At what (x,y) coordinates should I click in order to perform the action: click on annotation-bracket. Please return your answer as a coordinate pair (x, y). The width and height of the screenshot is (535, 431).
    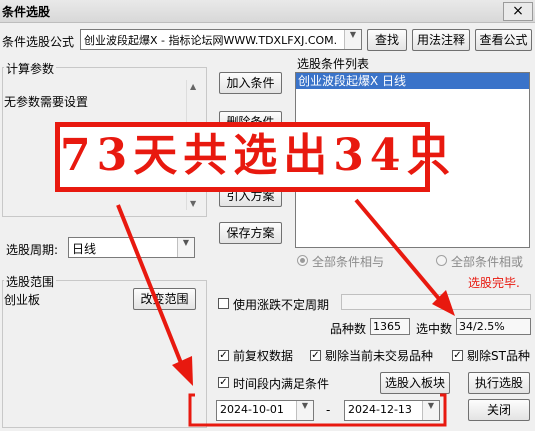
    Looking at the image, I should click on (317, 410).